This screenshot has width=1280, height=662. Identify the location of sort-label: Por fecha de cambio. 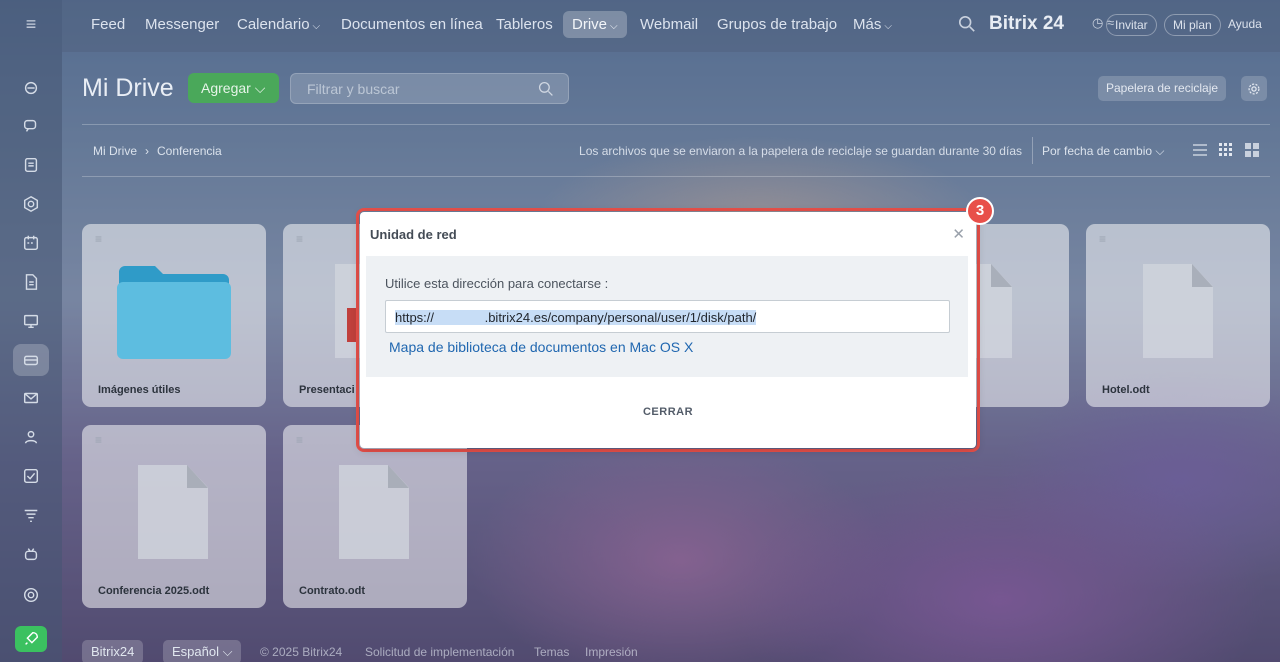
(1097, 151).